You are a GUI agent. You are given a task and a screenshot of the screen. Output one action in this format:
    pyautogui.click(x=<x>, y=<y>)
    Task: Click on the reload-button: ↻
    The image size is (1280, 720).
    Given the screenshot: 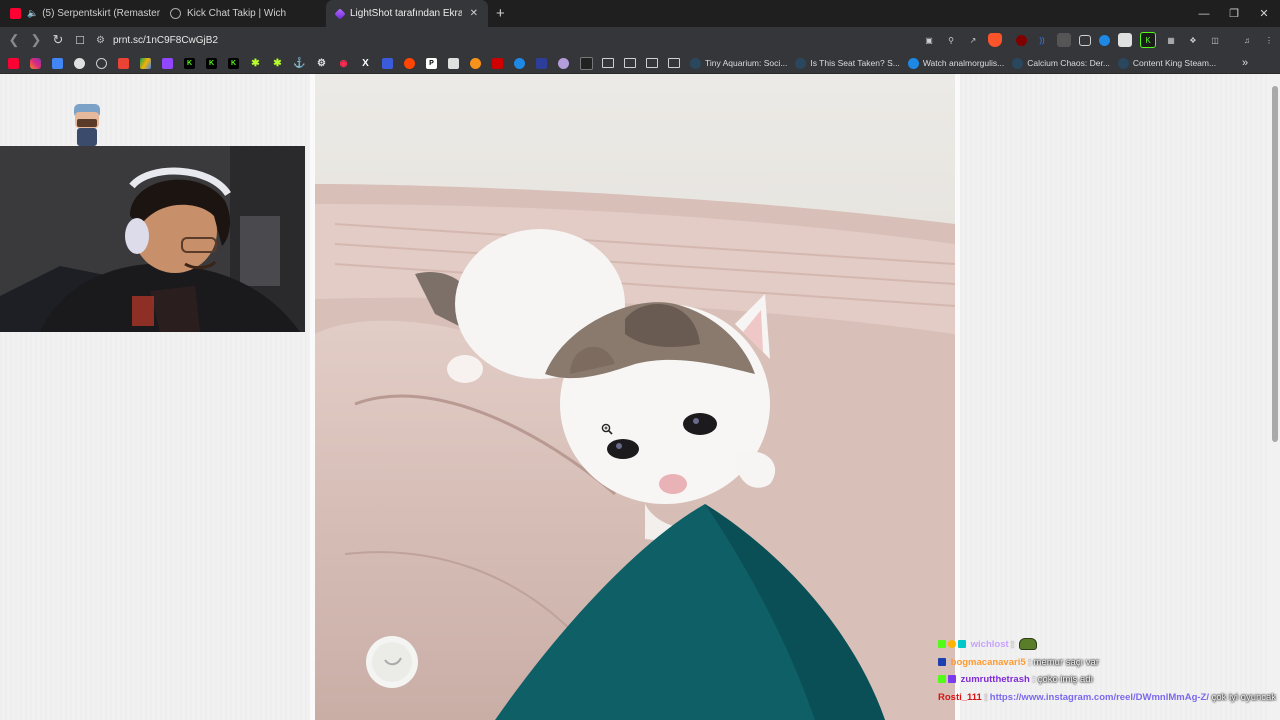 What is the action you would take?
    pyautogui.click(x=58, y=40)
    